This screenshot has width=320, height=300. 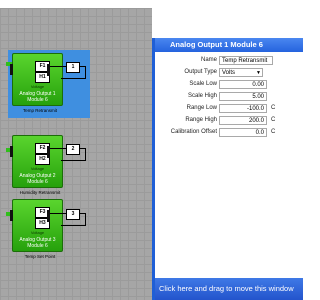 I want to click on output-number-box: 3, so click(x=73, y=214).